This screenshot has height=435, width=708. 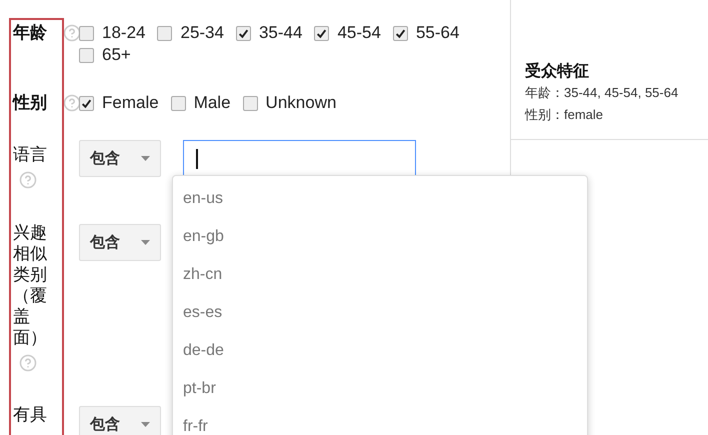 I want to click on field-label: 性别, so click(x=30, y=102).